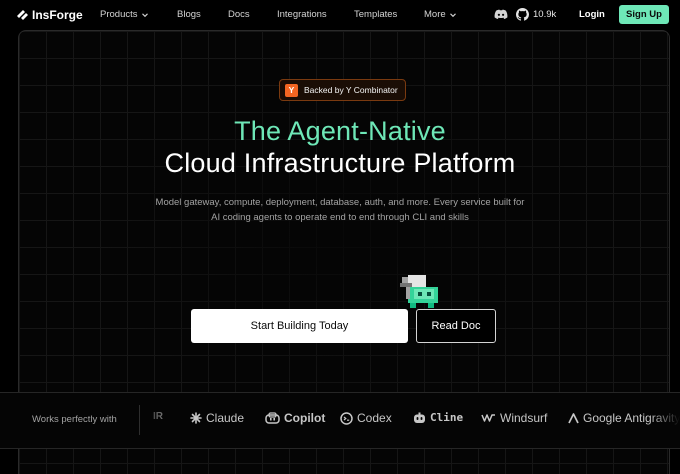 The width and height of the screenshot is (680, 474). Describe the element at coordinates (74, 419) in the screenshot. I see `works-with-label: Works perfectly with` at that location.